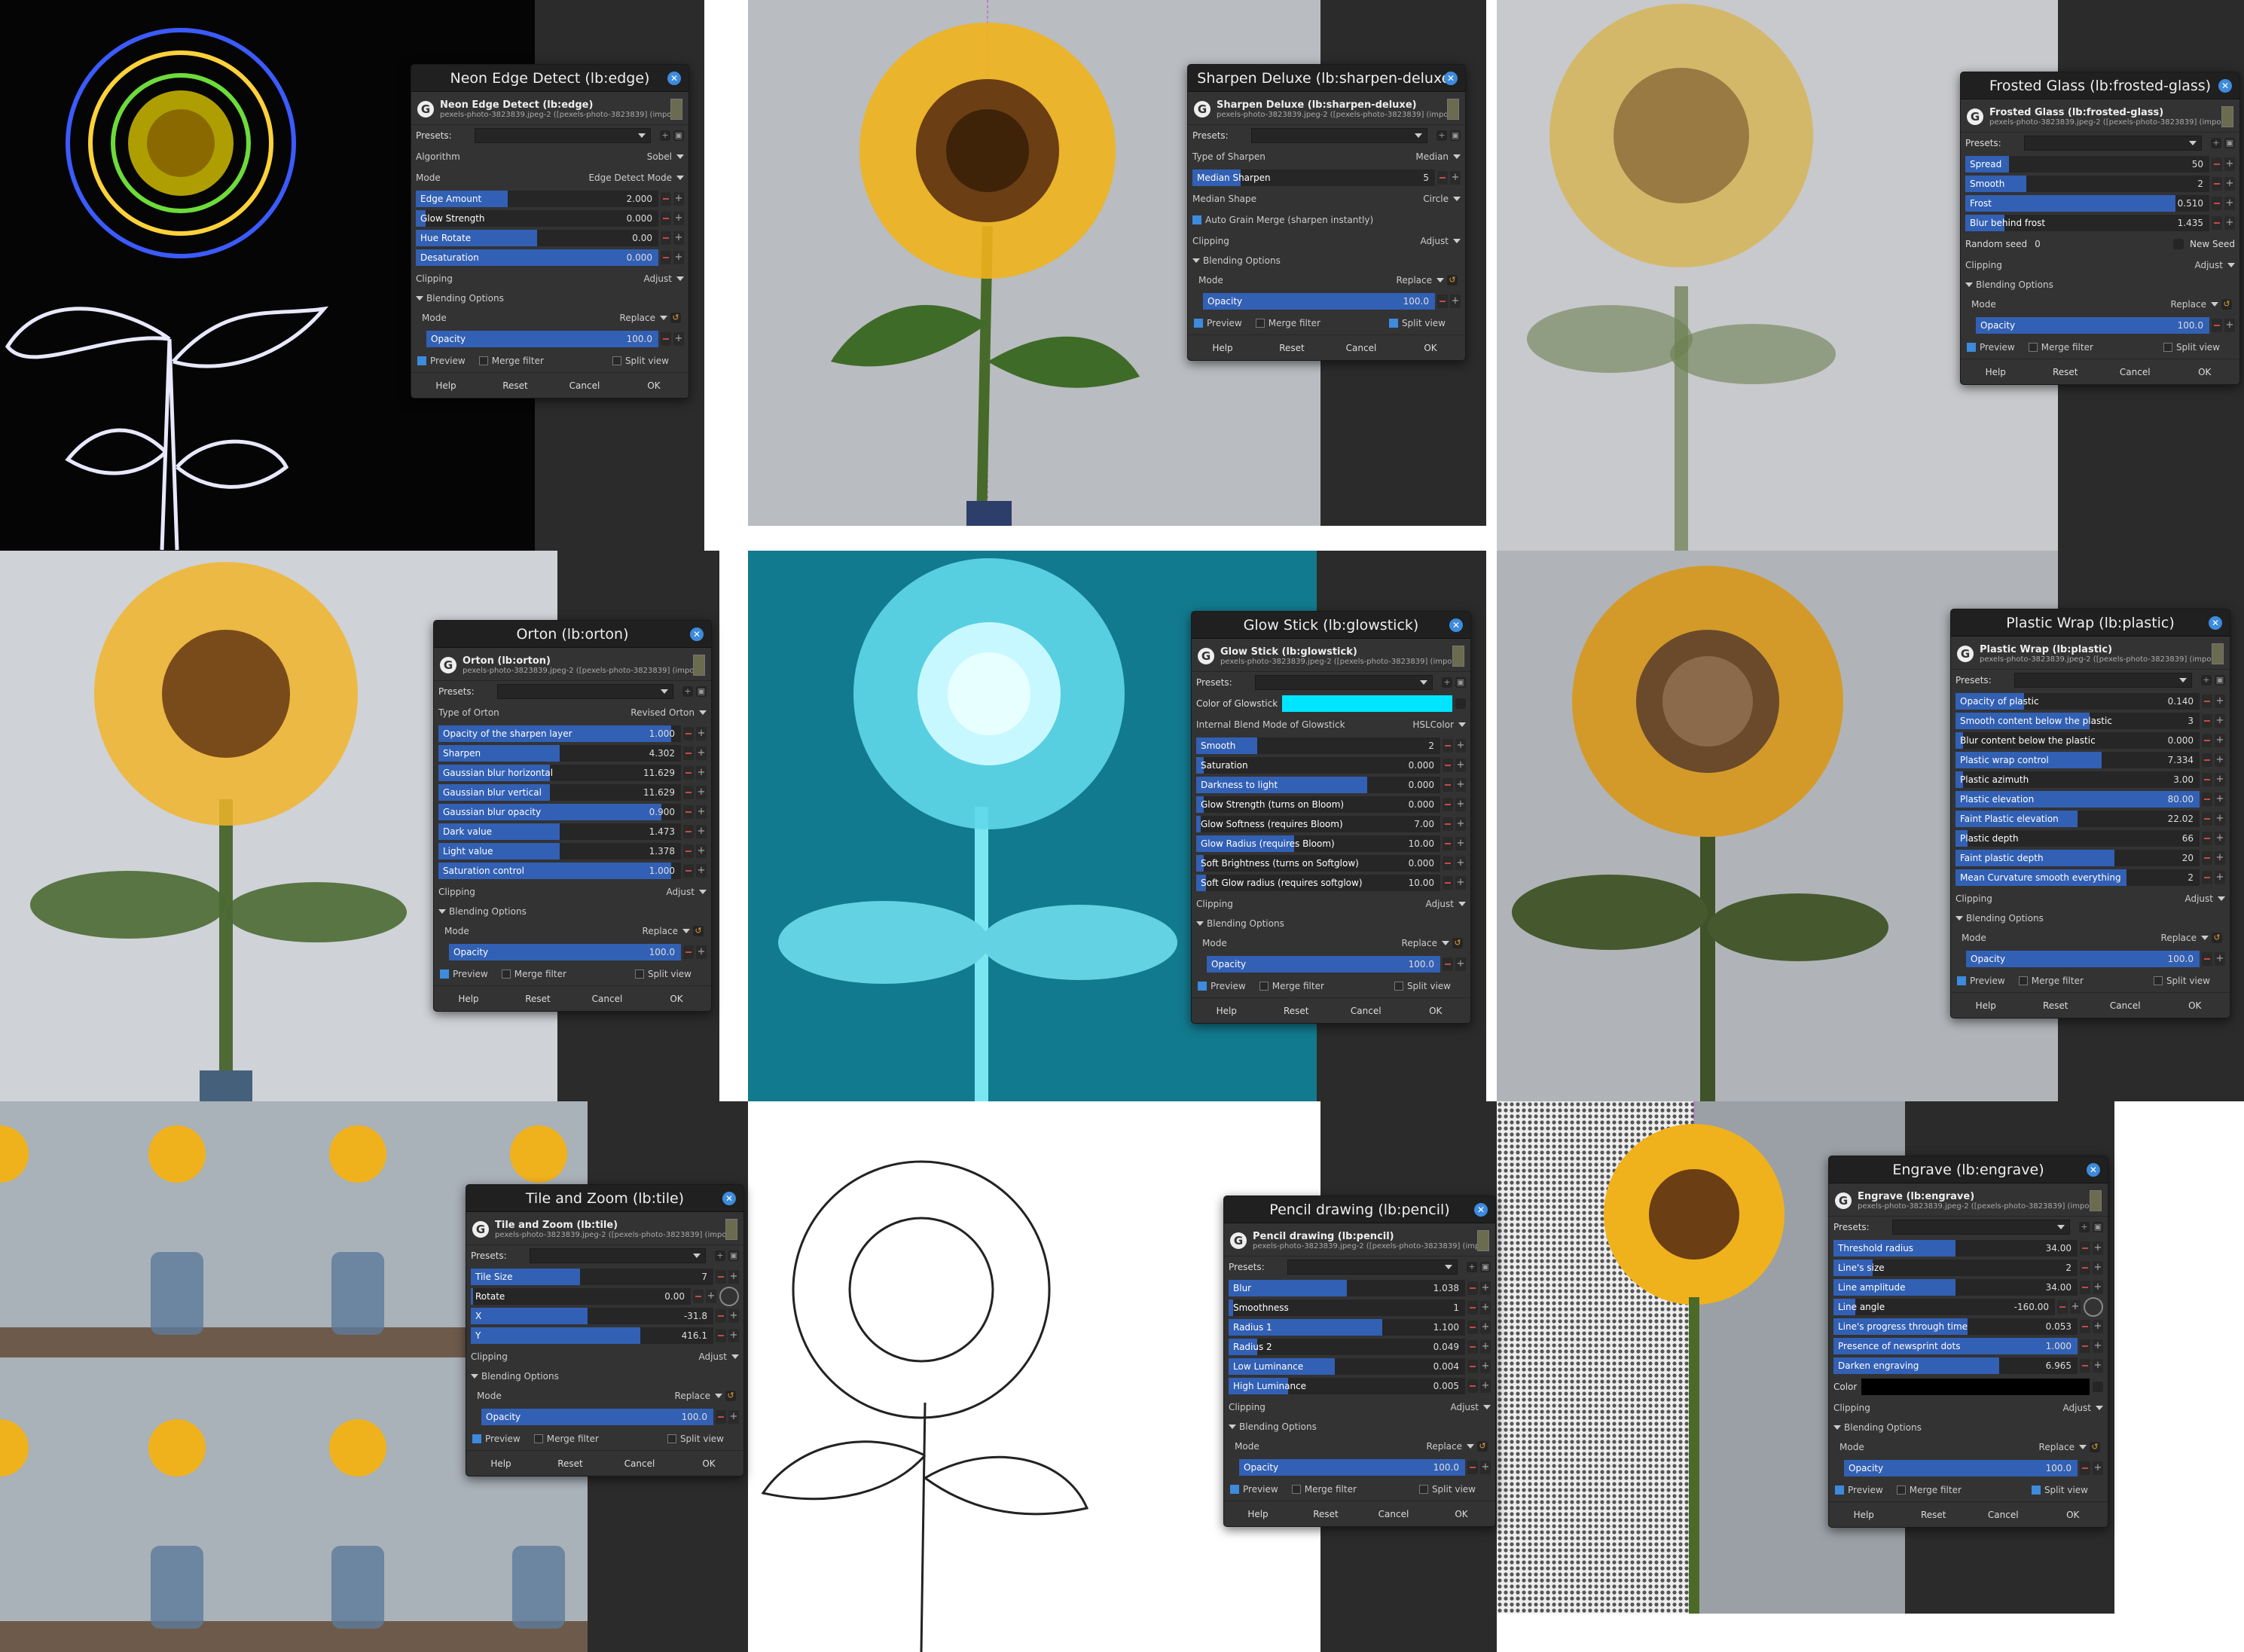 The width and height of the screenshot is (2244, 1652). I want to click on select-dropdown: Circle, so click(1442, 199).